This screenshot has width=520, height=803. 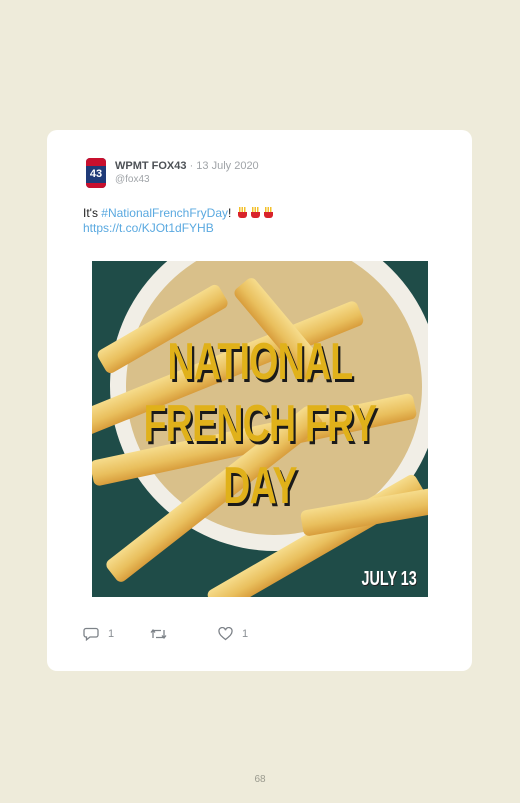 What do you see at coordinates (148, 228) in the screenshot?
I see `tweet-link: https://t.co/KJOt1dFYHB` at bounding box center [148, 228].